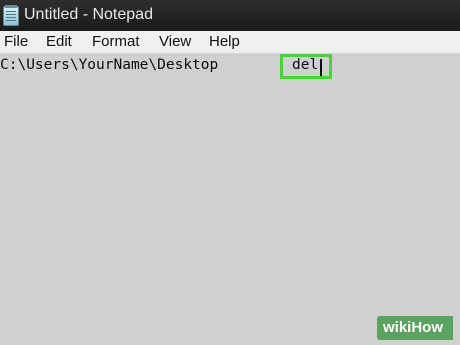  I want to click on menu-file: File, so click(16, 41).